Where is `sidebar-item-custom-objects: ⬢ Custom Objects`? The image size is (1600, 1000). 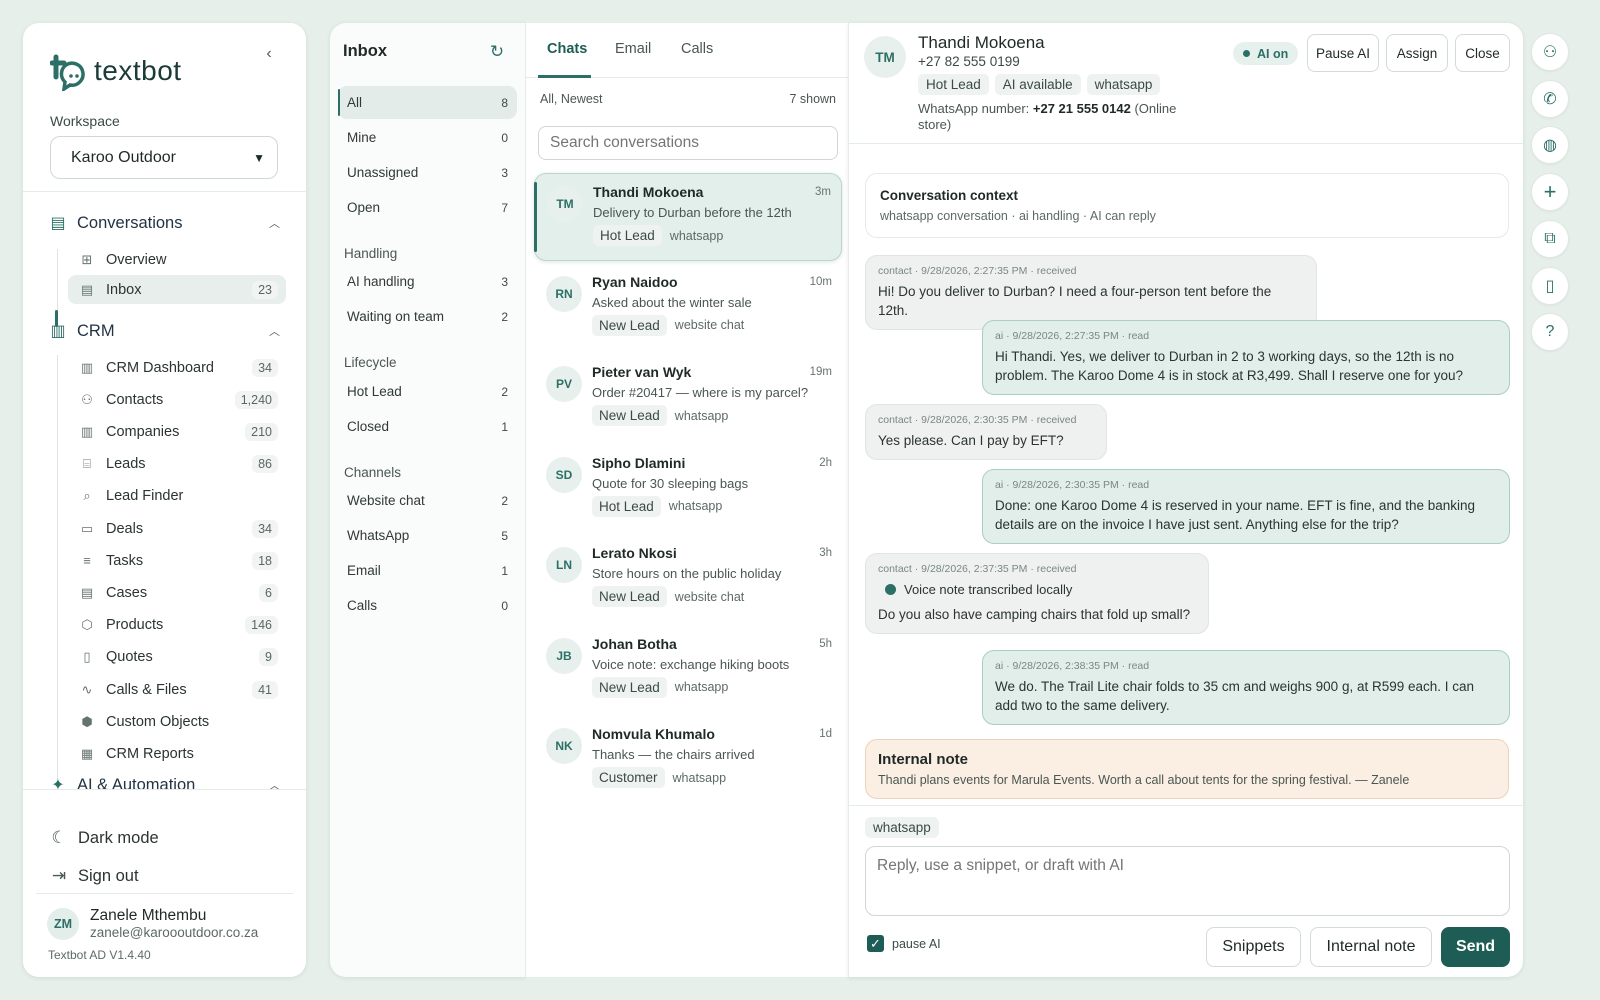 sidebar-item-custom-objects: ⬢ Custom Objects is located at coordinates (177, 721).